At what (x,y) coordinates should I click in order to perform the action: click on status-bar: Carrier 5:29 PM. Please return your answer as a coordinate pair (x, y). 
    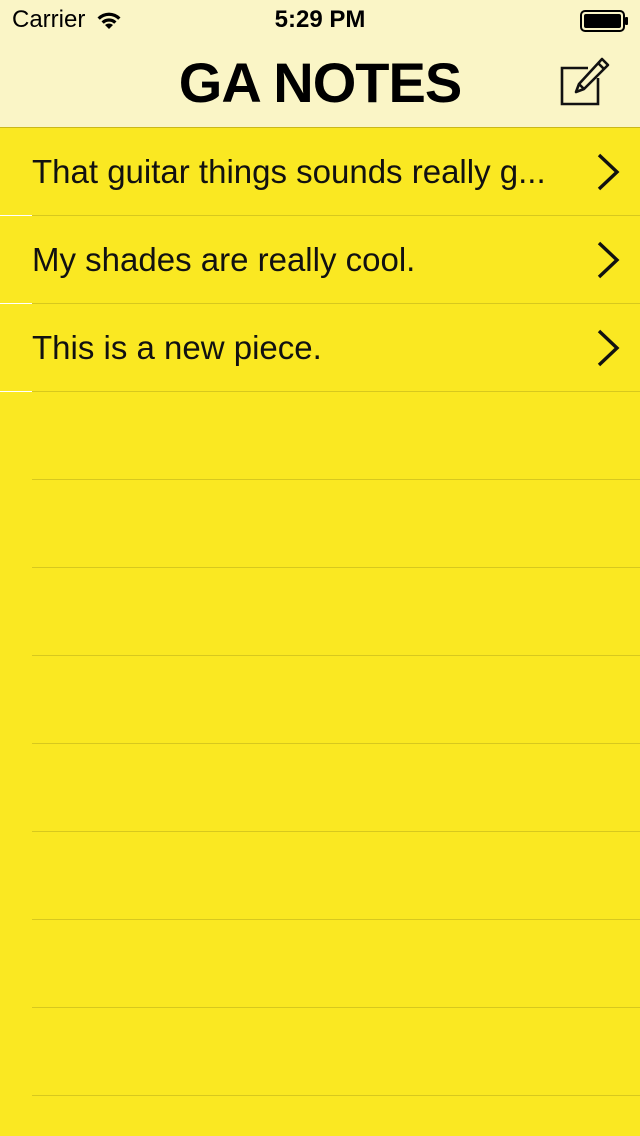
    Looking at the image, I should click on (320, 20).